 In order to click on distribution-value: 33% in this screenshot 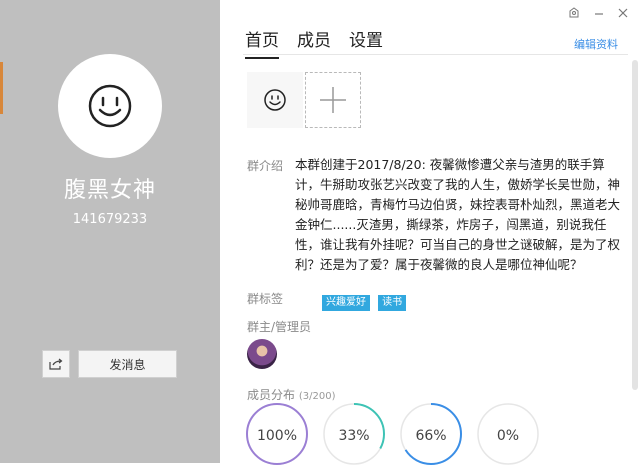, I will do `click(354, 436)`.